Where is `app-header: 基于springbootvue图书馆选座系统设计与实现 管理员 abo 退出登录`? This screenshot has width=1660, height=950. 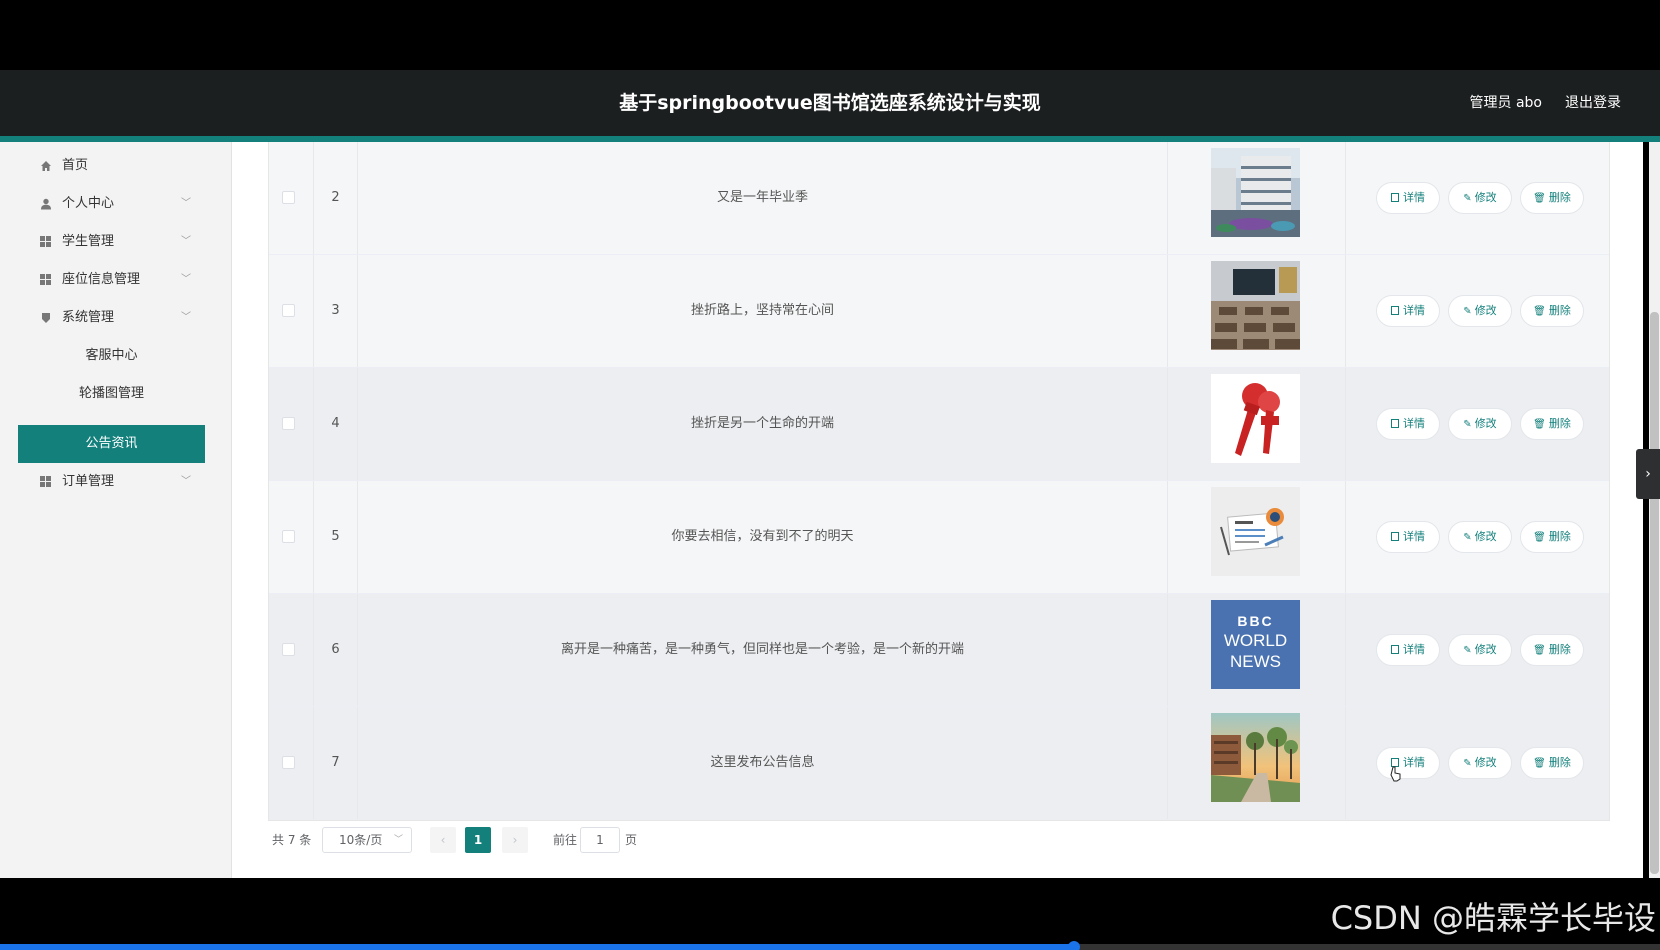 app-header: 基于springbootvue图书馆选座系统设计与实现 管理员 abo 退出登录 is located at coordinates (830, 103).